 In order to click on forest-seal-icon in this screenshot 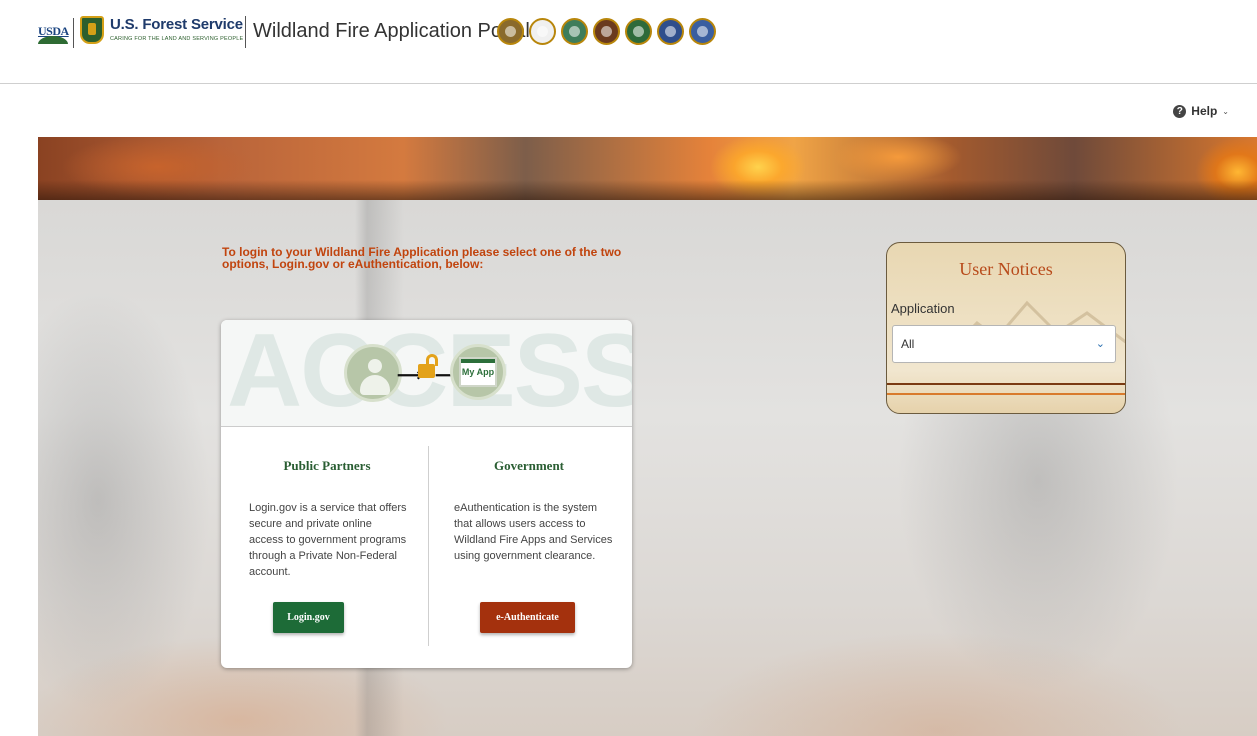, I will do `click(638, 31)`.